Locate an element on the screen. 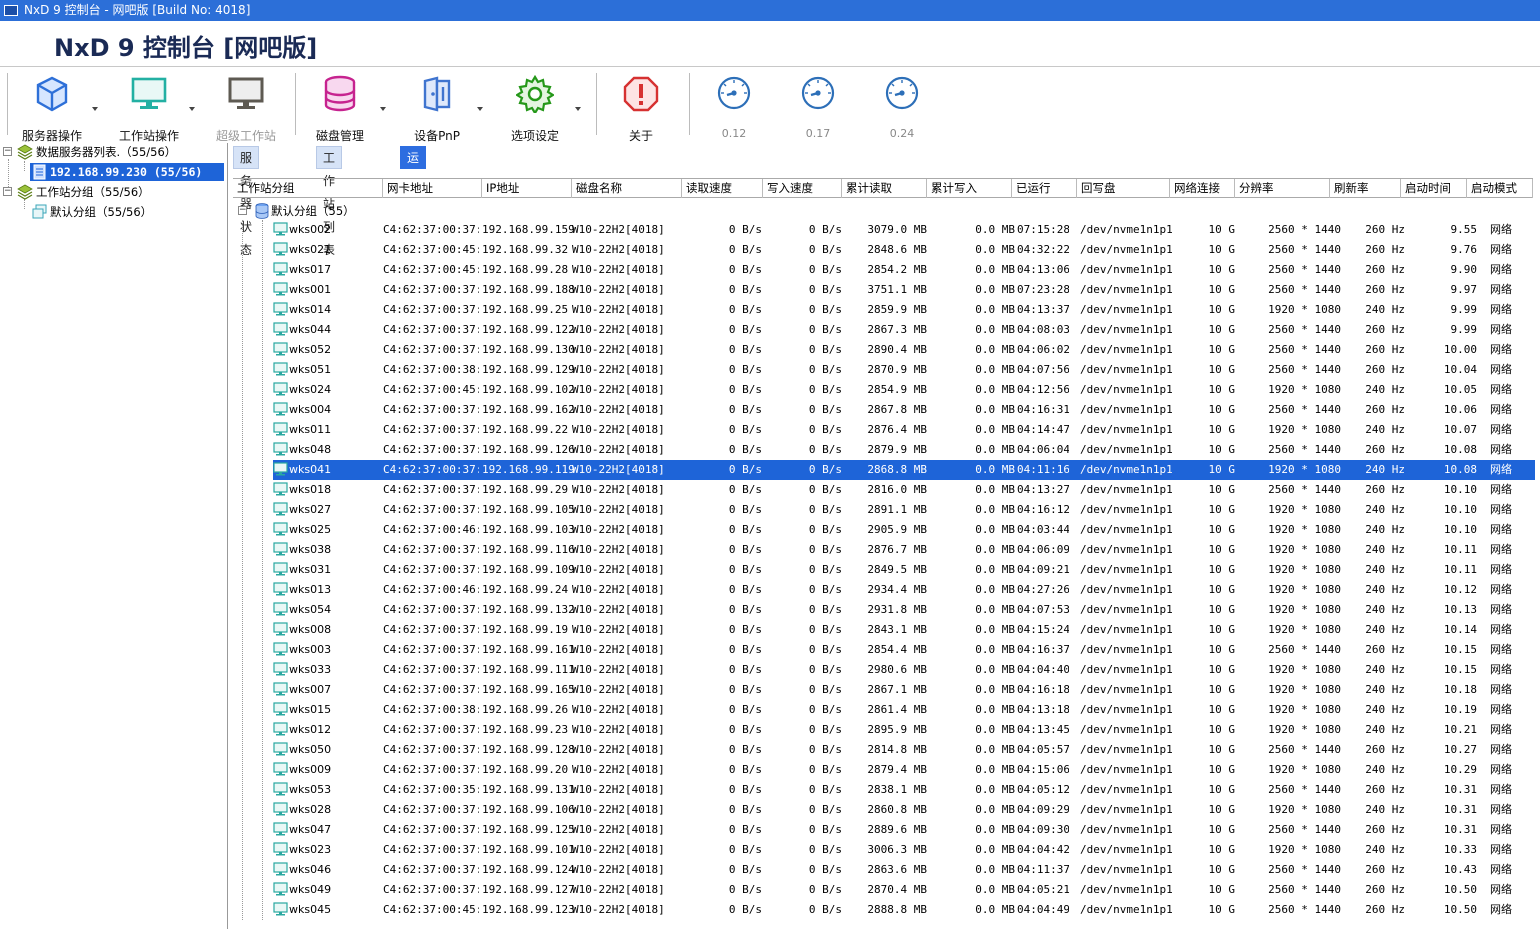 This screenshot has height=929, width=1540. toolbar-button-0: 服务器操作 is located at coordinates (52, 108).